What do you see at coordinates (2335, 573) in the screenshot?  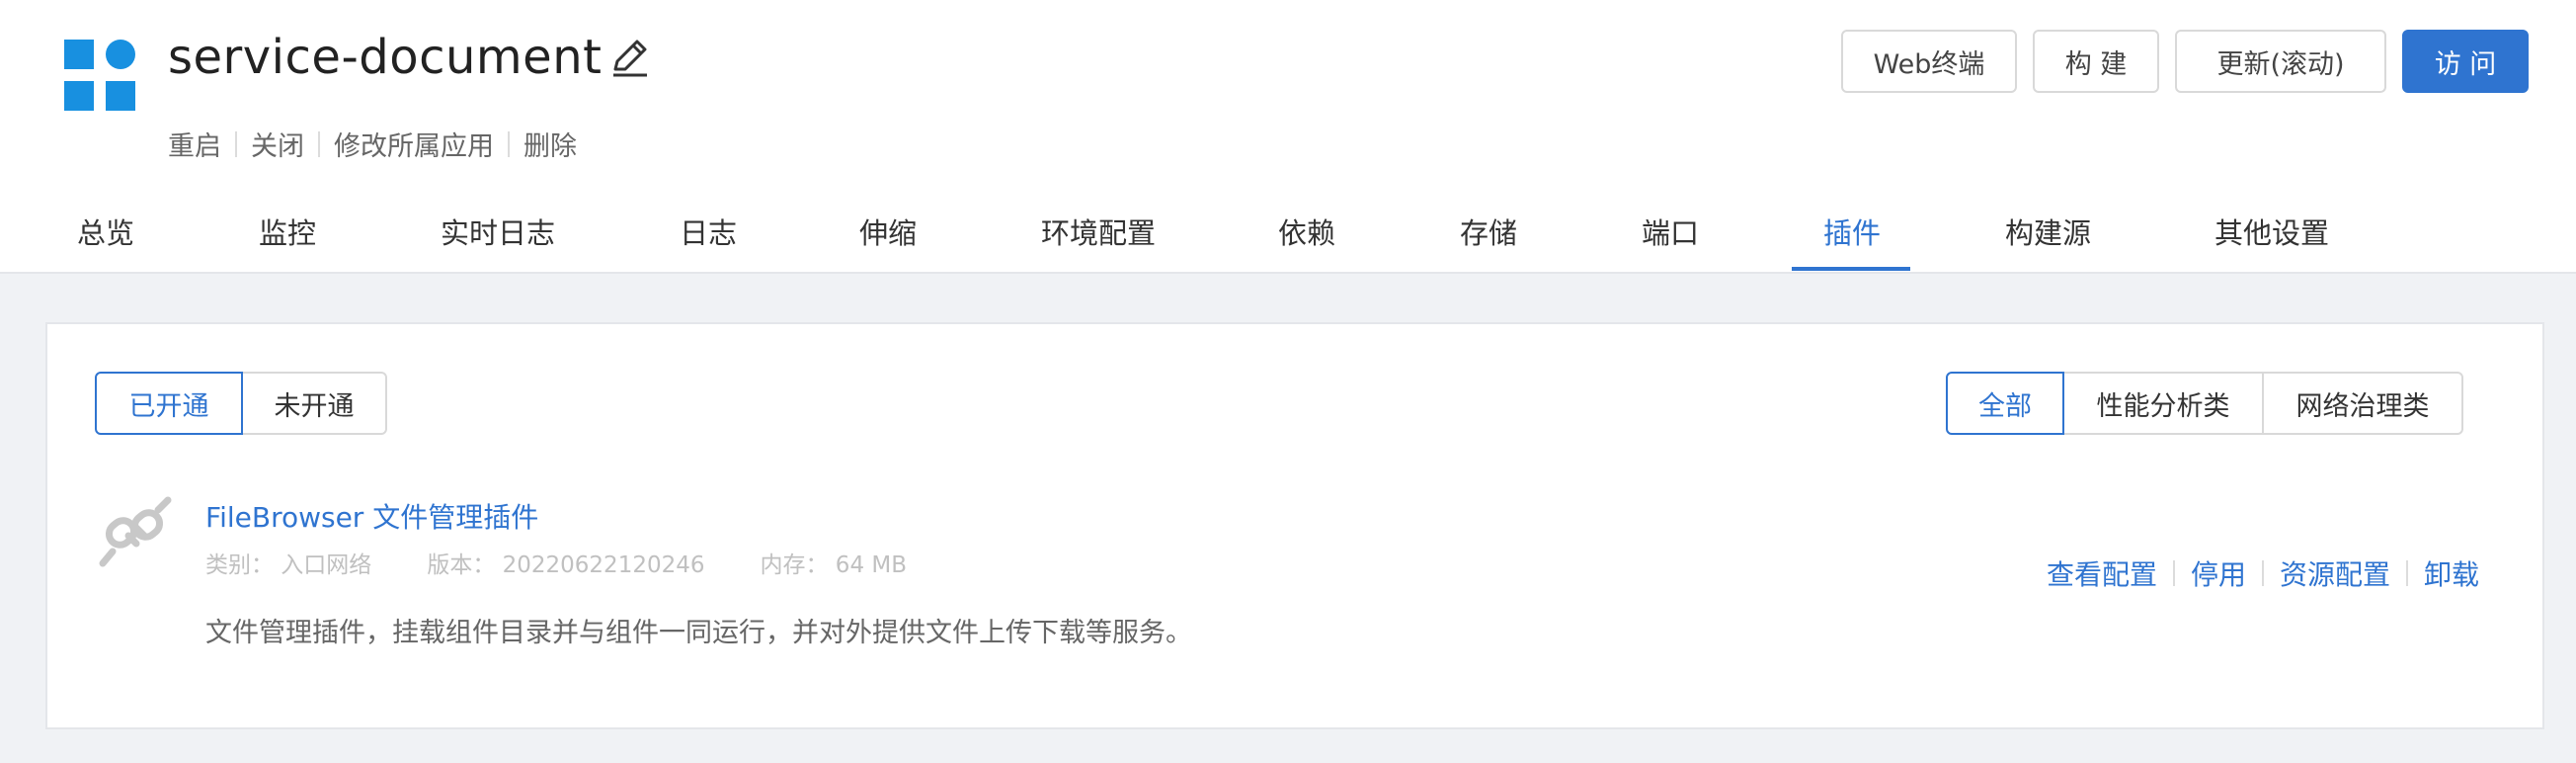 I see `resource-config-link: 资源配置` at bounding box center [2335, 573].